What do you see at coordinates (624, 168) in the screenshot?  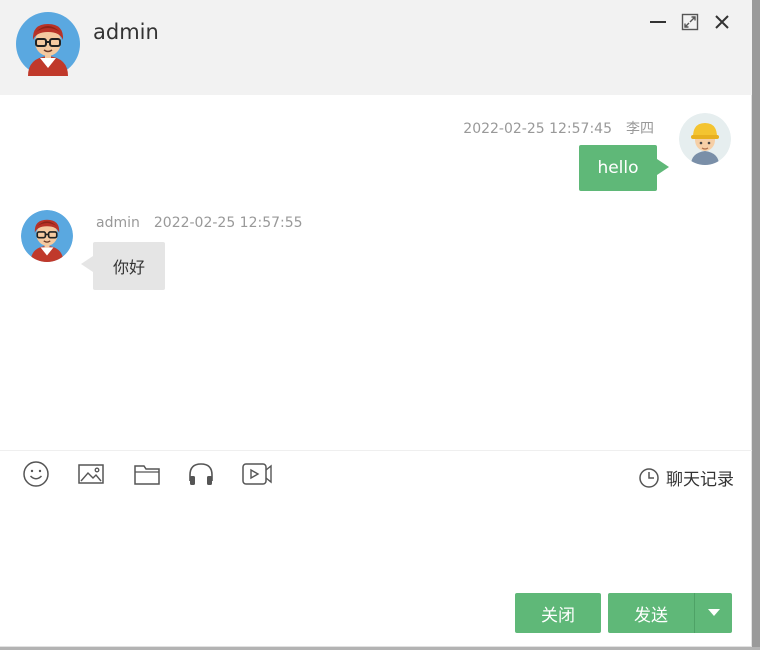 I see `message-bubble-out: hello` at bounding box center [624, 168].